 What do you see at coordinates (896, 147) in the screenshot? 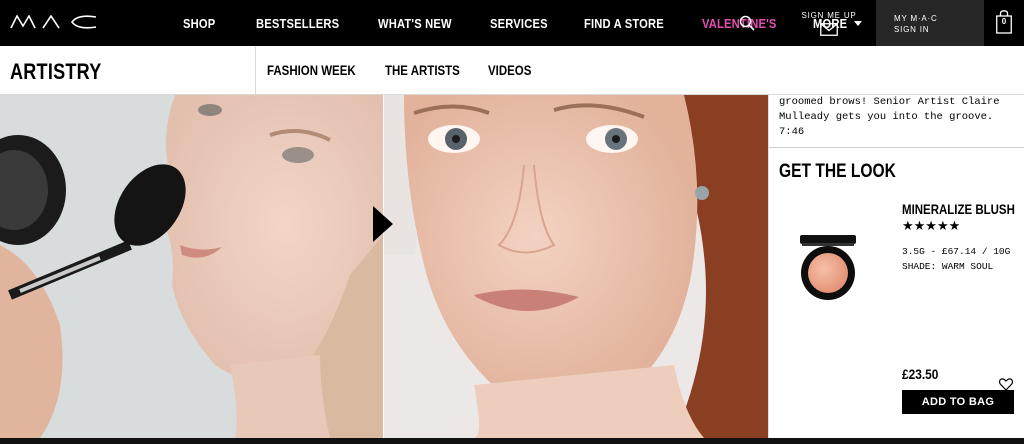
I see `sidebar-divider` at bounding box center [896, 147].